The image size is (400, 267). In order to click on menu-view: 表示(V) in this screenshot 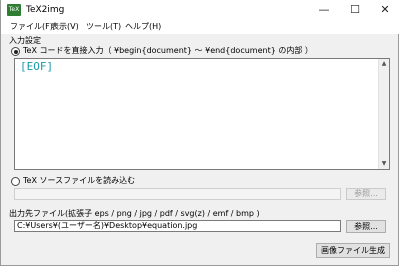, I will do `click(65, 27)`.